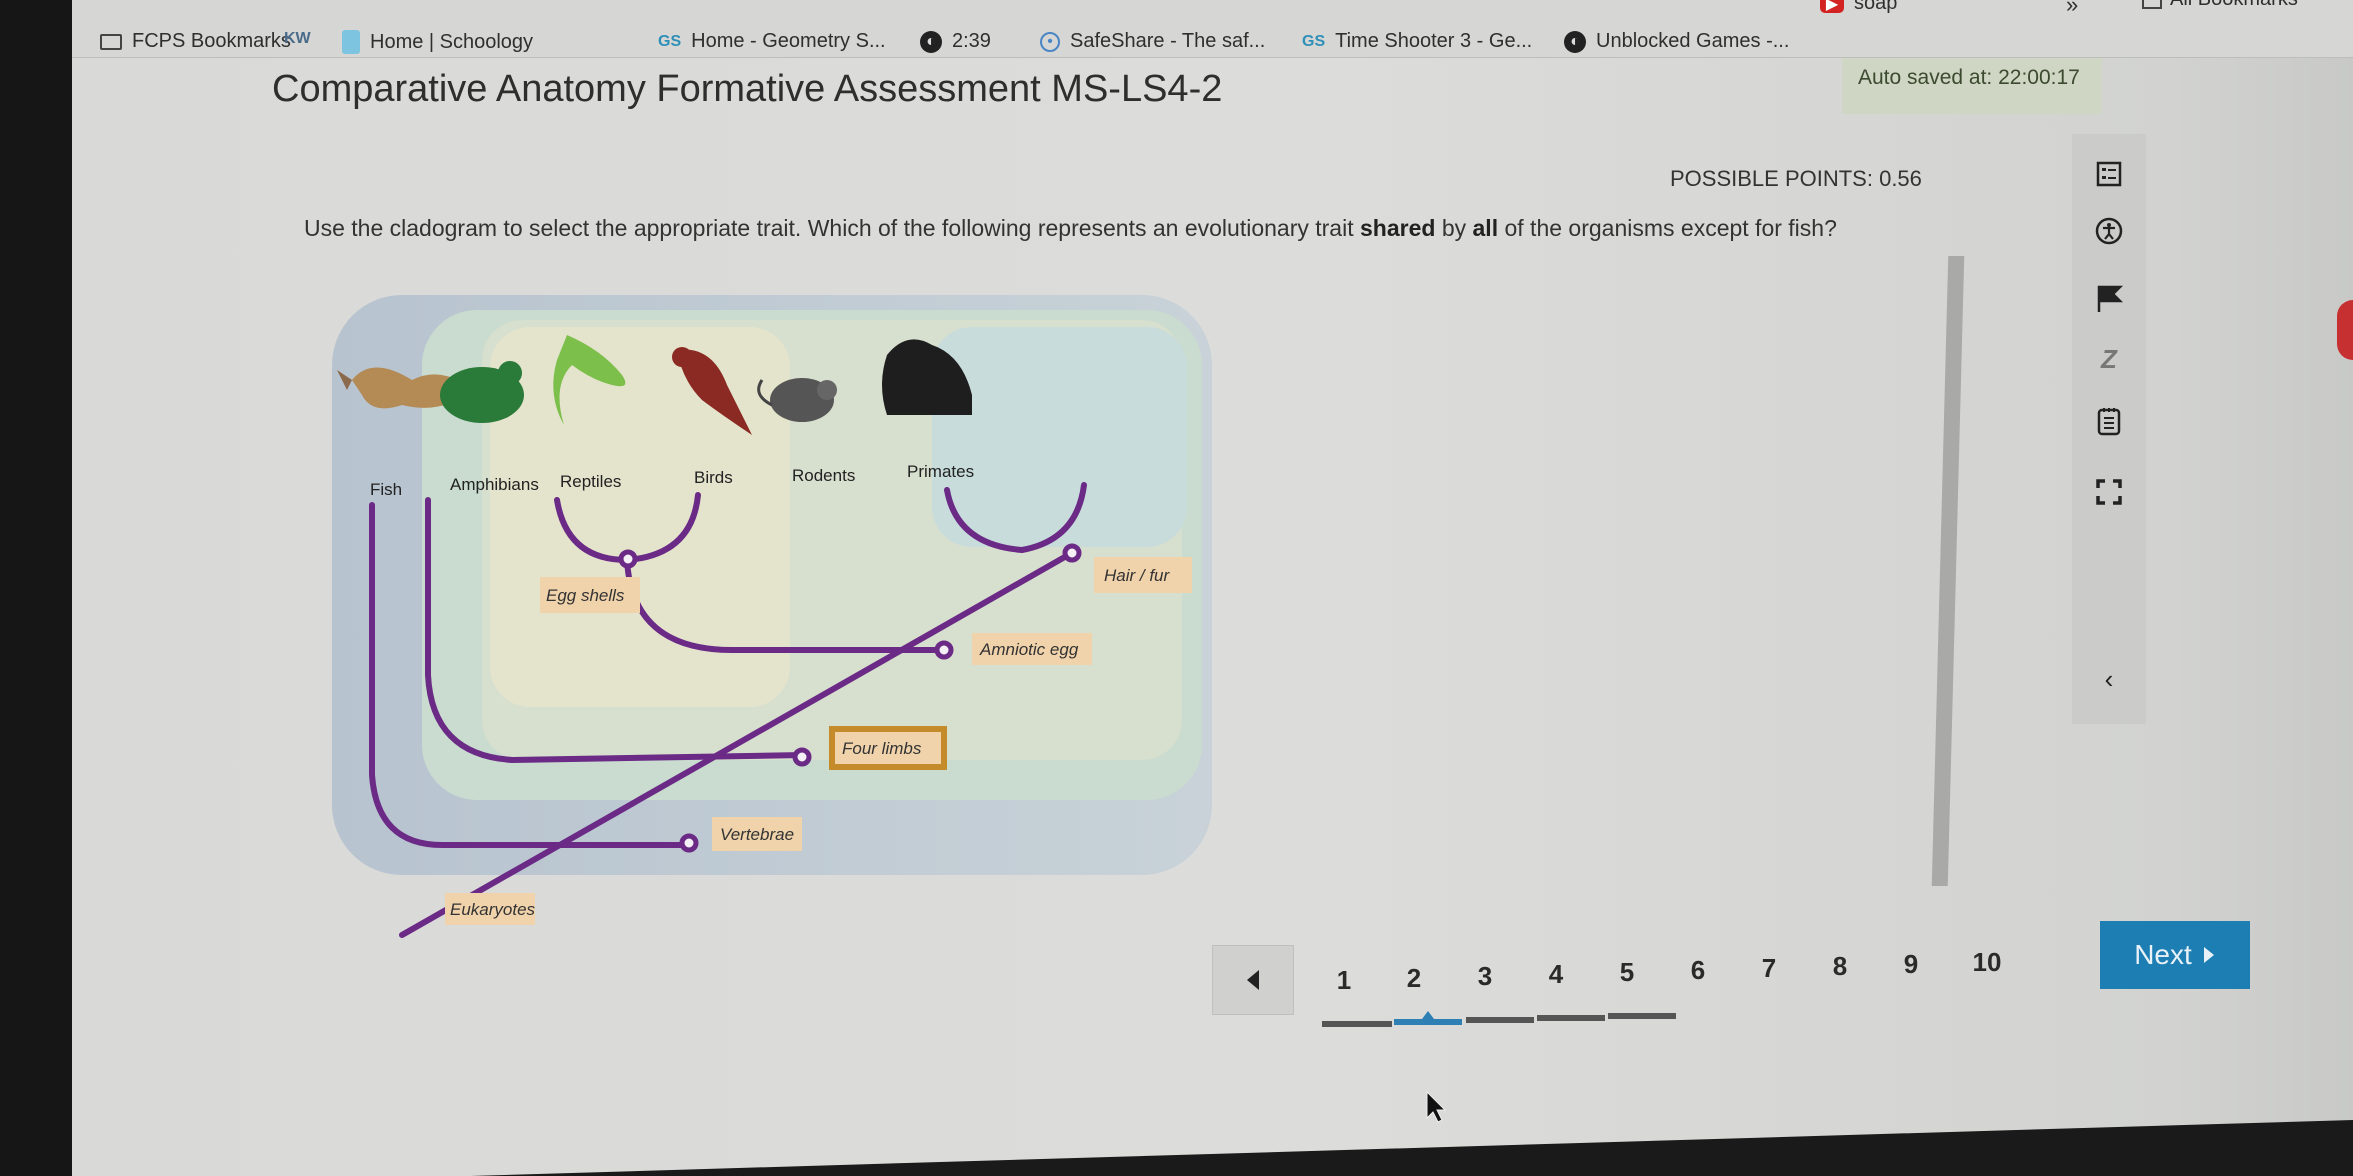 The width and height of the screenshot is (2353, 1176). What do you see at coordinates (628, 559) in the screenshot?
I see `node-egg-shells` at bounding box center [628, 559].